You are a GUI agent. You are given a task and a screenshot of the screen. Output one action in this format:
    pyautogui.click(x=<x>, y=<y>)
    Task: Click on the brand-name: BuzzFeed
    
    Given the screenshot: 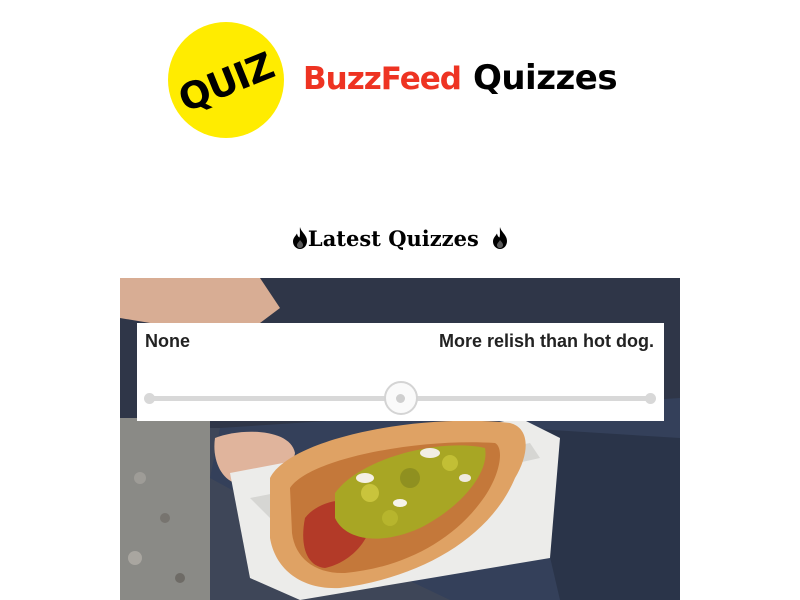 What is the action you would take?
    pyautogui.click(x=382, y=79)
    